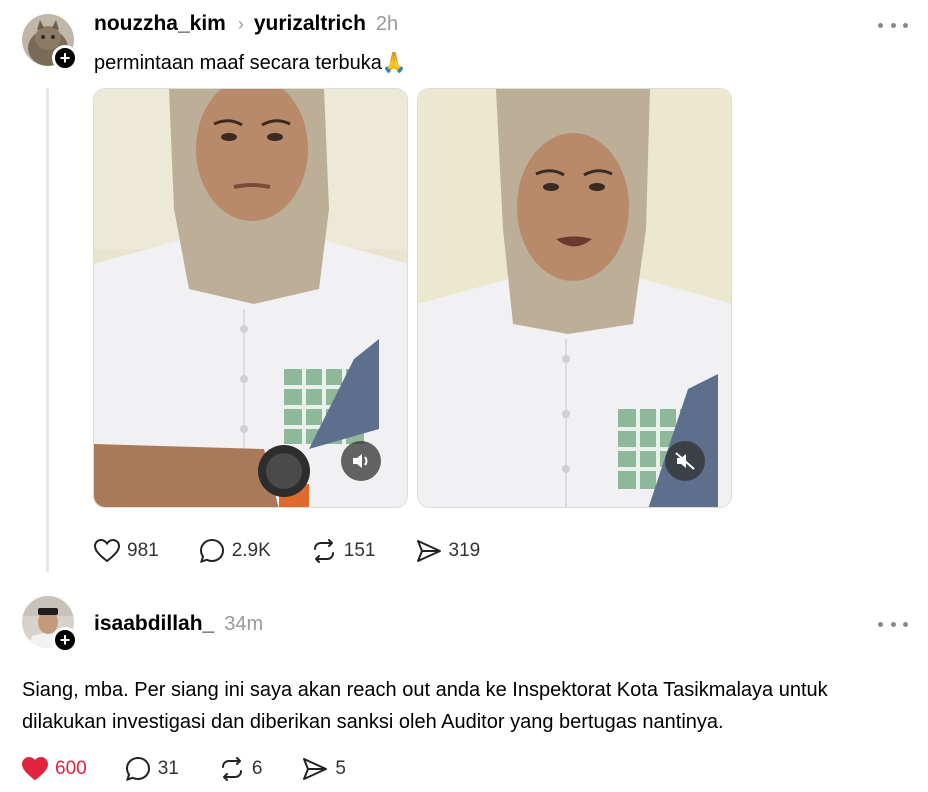  What do you see at coordinates (71, 768) in the screenshot?
I see `like-count: 600` at bounding box center [71, 768].